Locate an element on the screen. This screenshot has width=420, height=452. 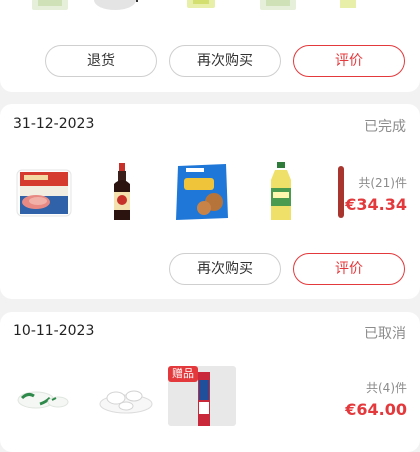
order-total: €64.00 is located at coordinates (376, 409).